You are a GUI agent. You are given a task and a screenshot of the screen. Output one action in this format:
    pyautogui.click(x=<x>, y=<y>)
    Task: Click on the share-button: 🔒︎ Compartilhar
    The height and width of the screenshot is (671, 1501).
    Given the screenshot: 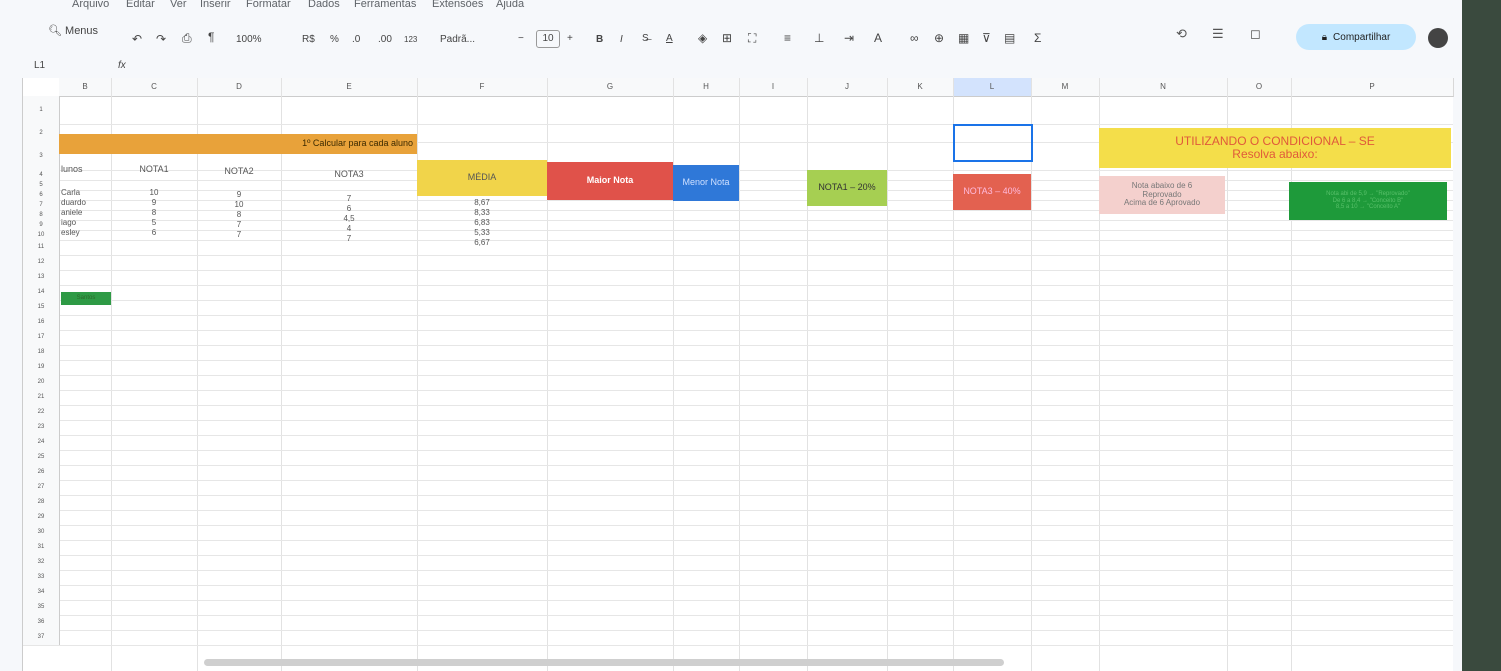 What is the action you would take?
    pyautogui.click(x=1356, y=37)
    